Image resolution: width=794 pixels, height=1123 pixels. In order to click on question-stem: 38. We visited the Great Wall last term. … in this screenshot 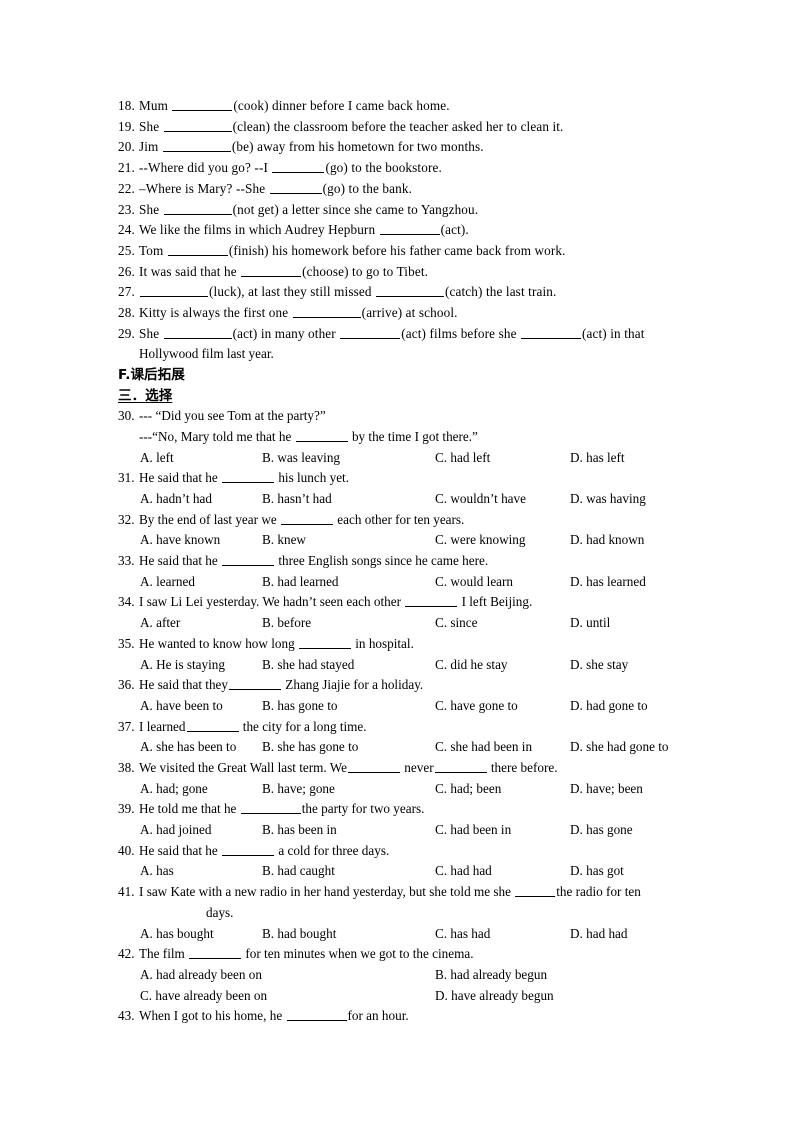, I will do `click(408, 768)`.